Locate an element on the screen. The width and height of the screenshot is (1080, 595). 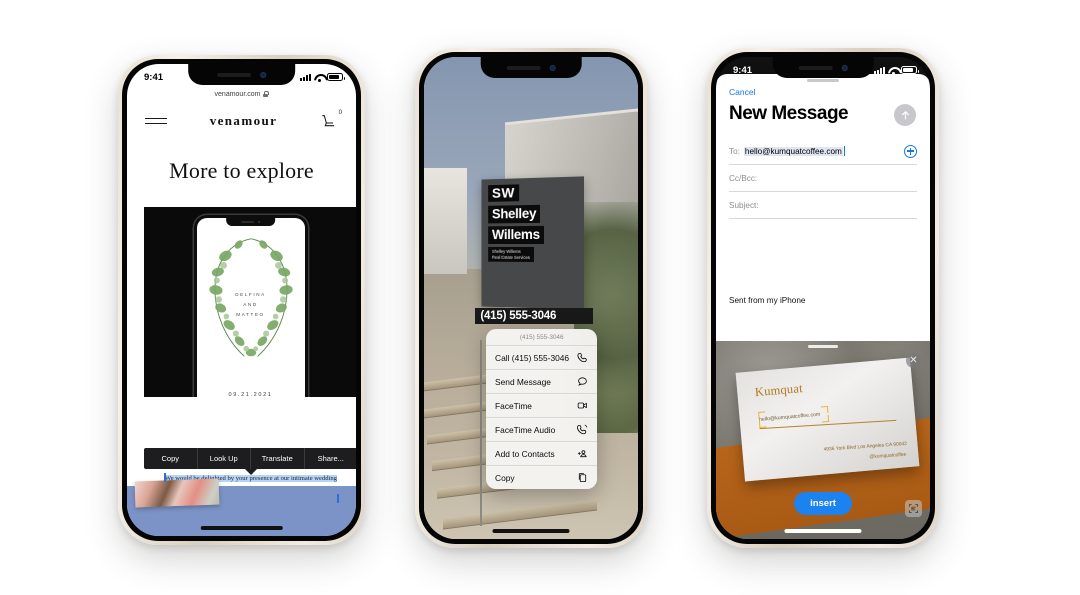
card-brand: Kumquat is located at coordinates (778, 390).